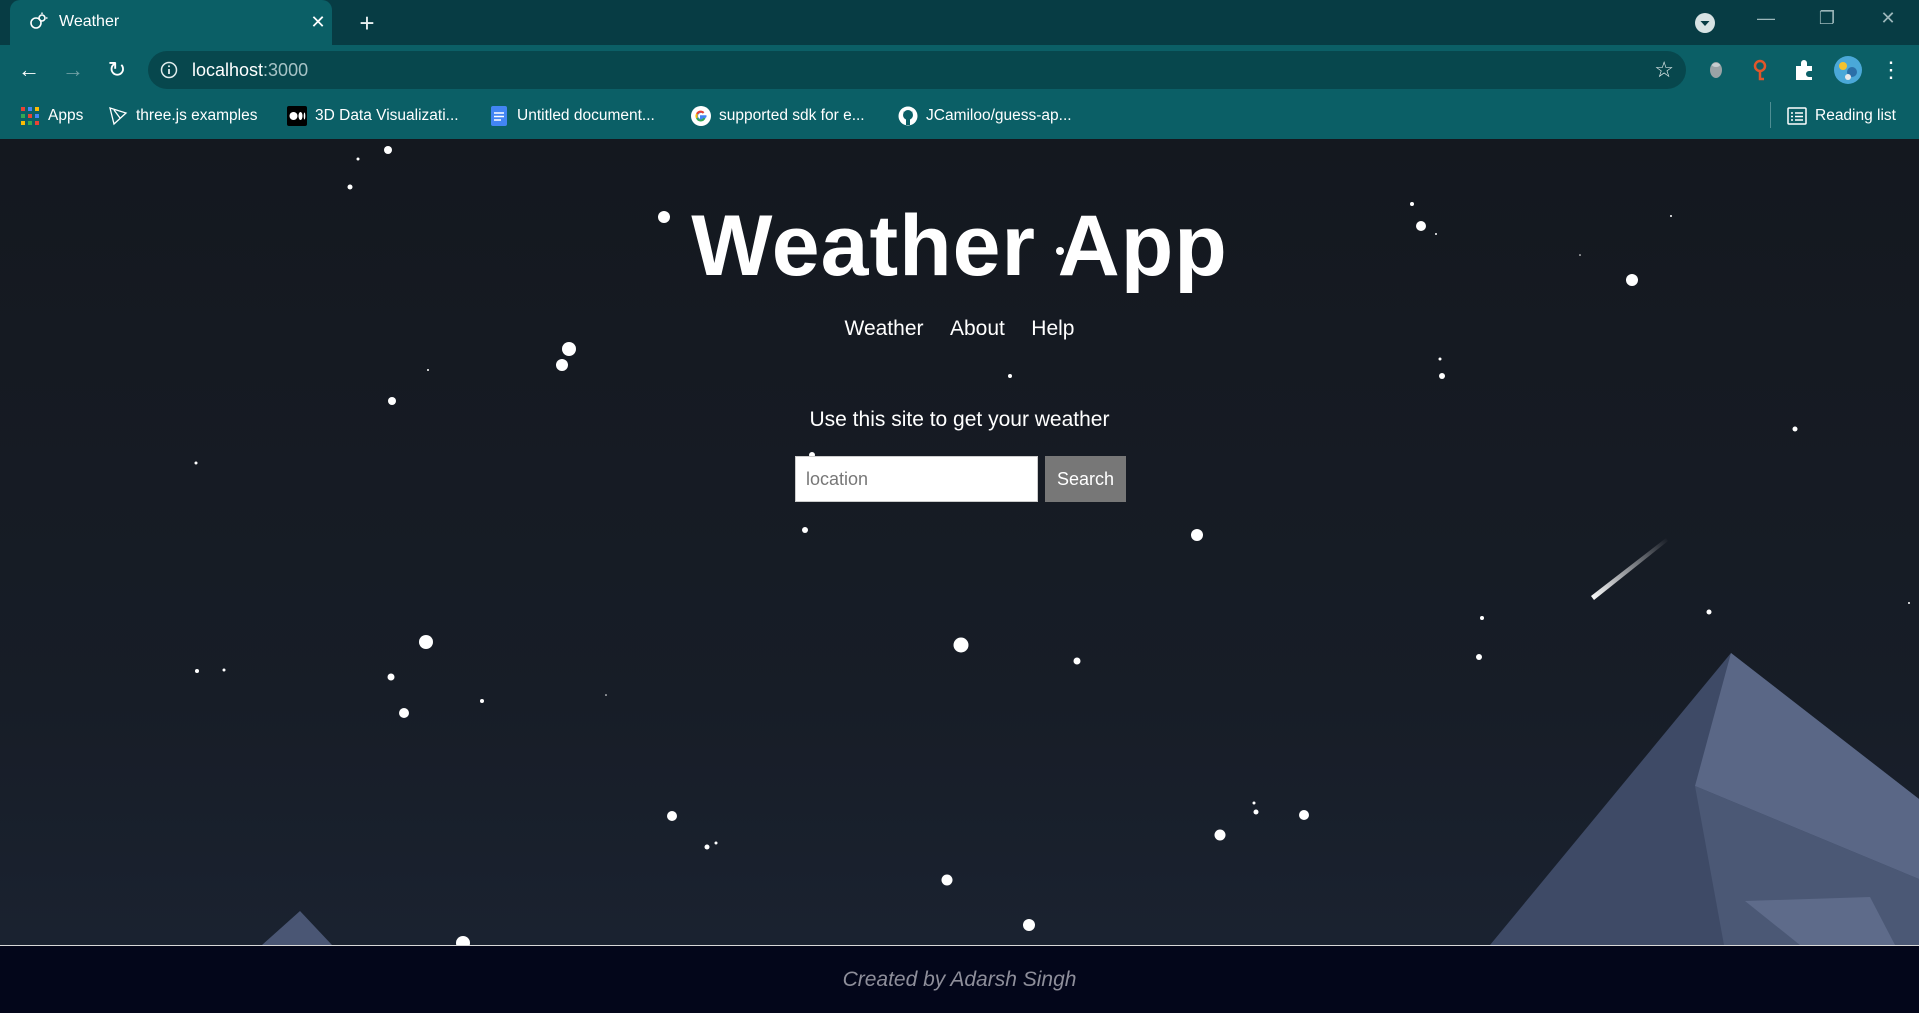 This screenshot has width=1919, height=1013. I want to click on forward-arrow-icon: →, so click(73, 70).